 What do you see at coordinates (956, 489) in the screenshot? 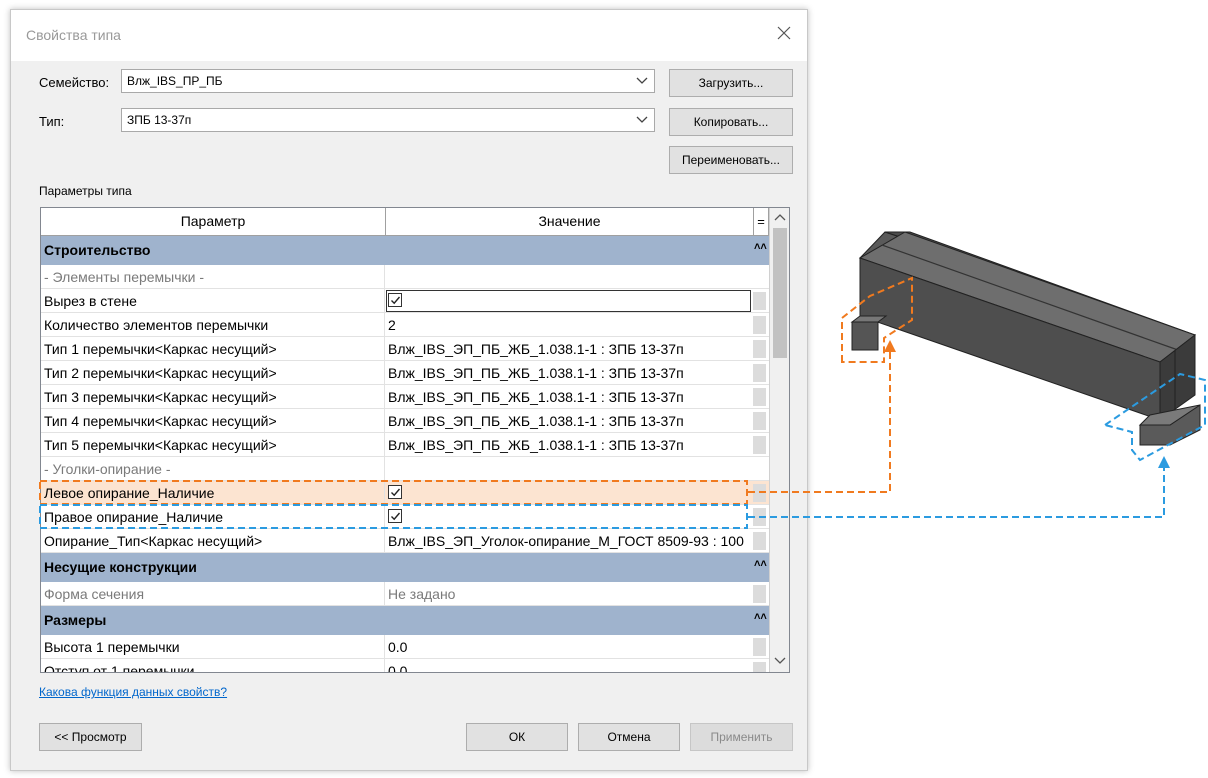
I see `right-support-connector` at bounding box center [956, 489].